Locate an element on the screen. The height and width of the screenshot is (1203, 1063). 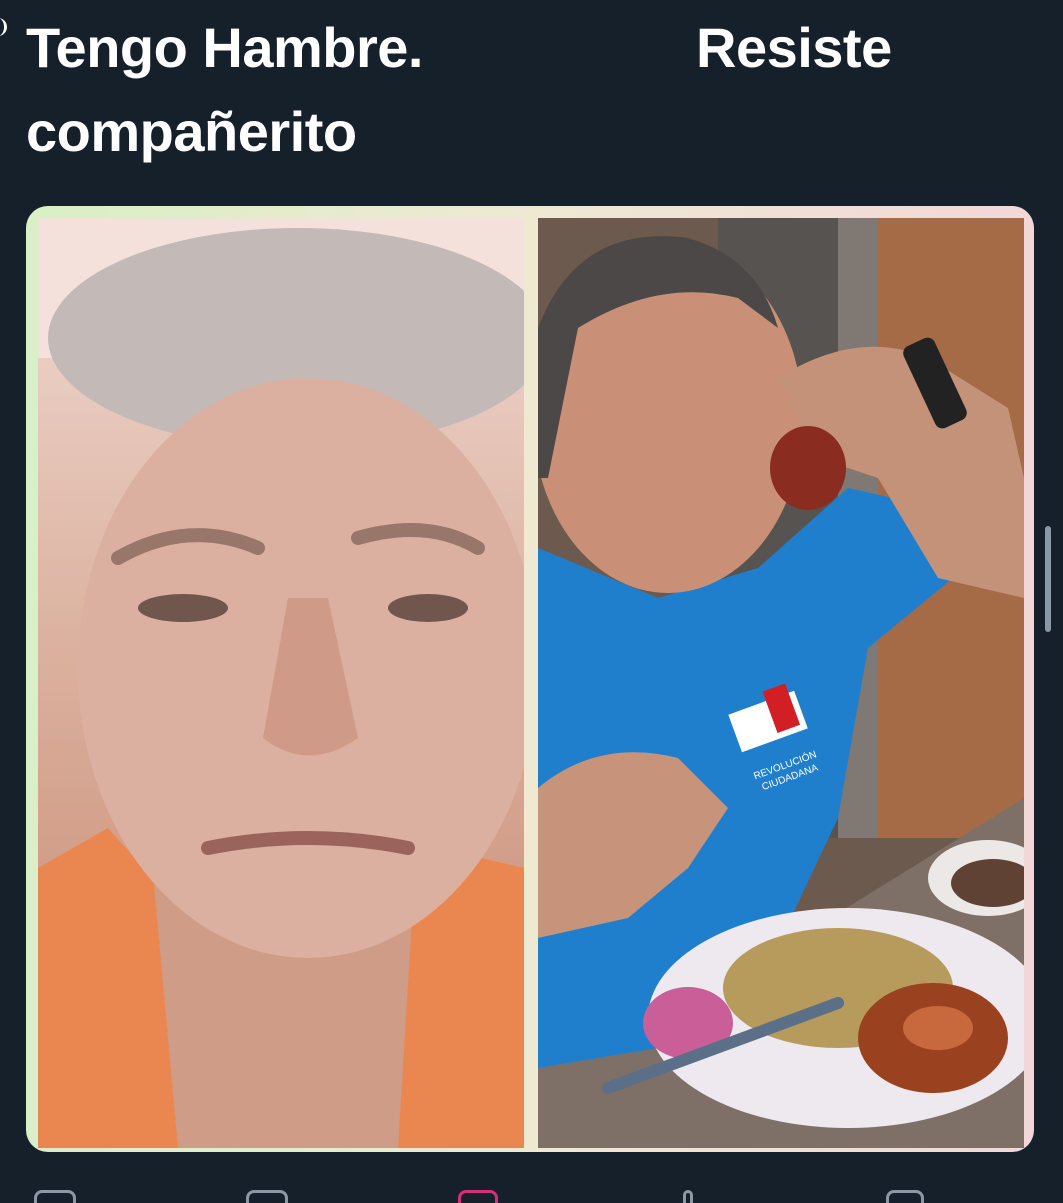
crab-claw is located at coordinates (808, 468).